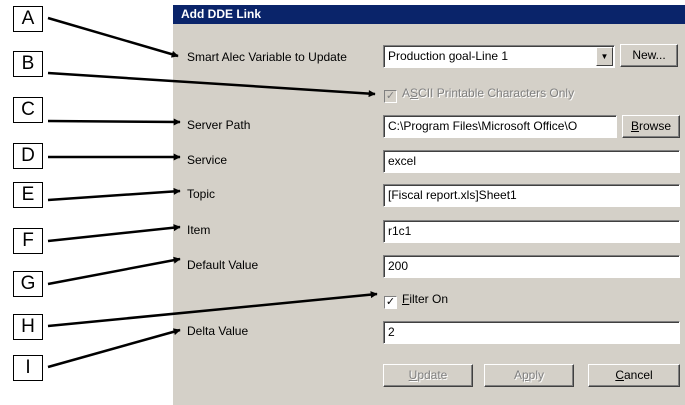 The height and width of the screenshot is (405, 685). What do you see at coordinates (114, 122) in the screenshot?
I see `callout-arrow-c` at bounding box center [114, 122].